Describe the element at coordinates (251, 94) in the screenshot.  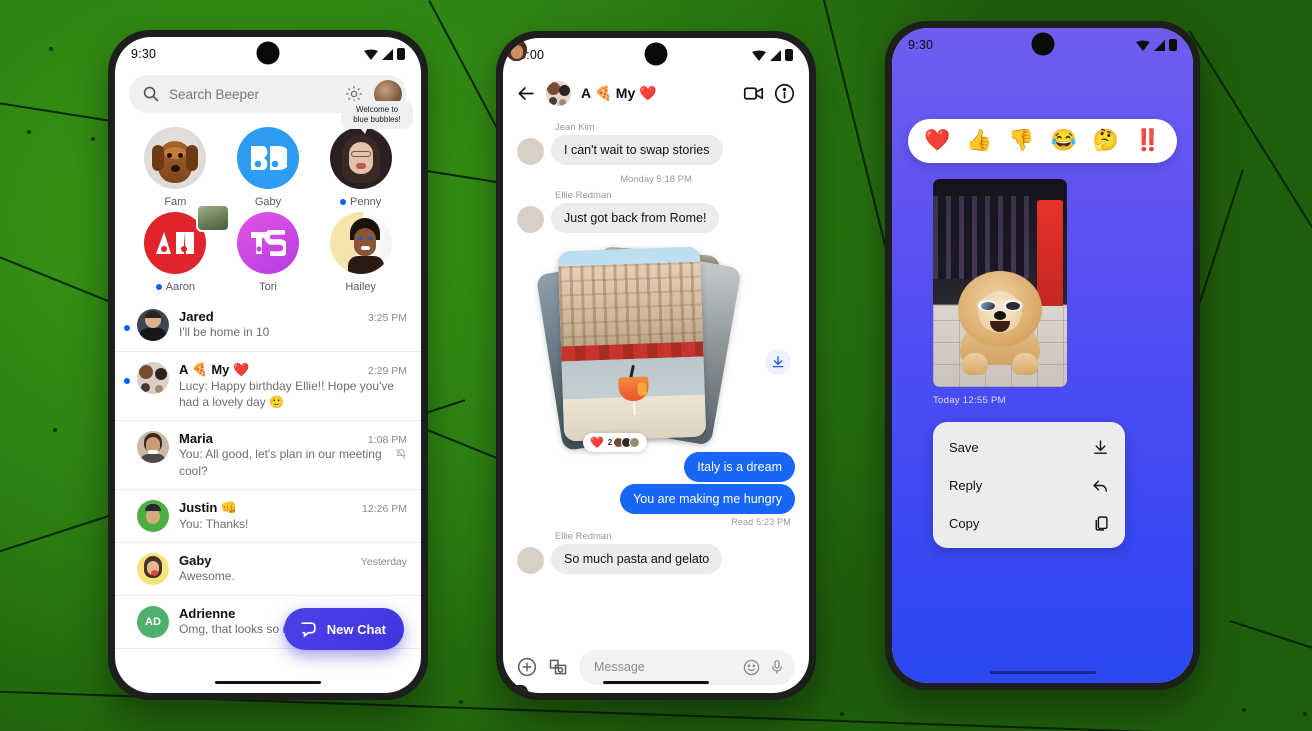
I see `search-input: Search Beeper` at that location.